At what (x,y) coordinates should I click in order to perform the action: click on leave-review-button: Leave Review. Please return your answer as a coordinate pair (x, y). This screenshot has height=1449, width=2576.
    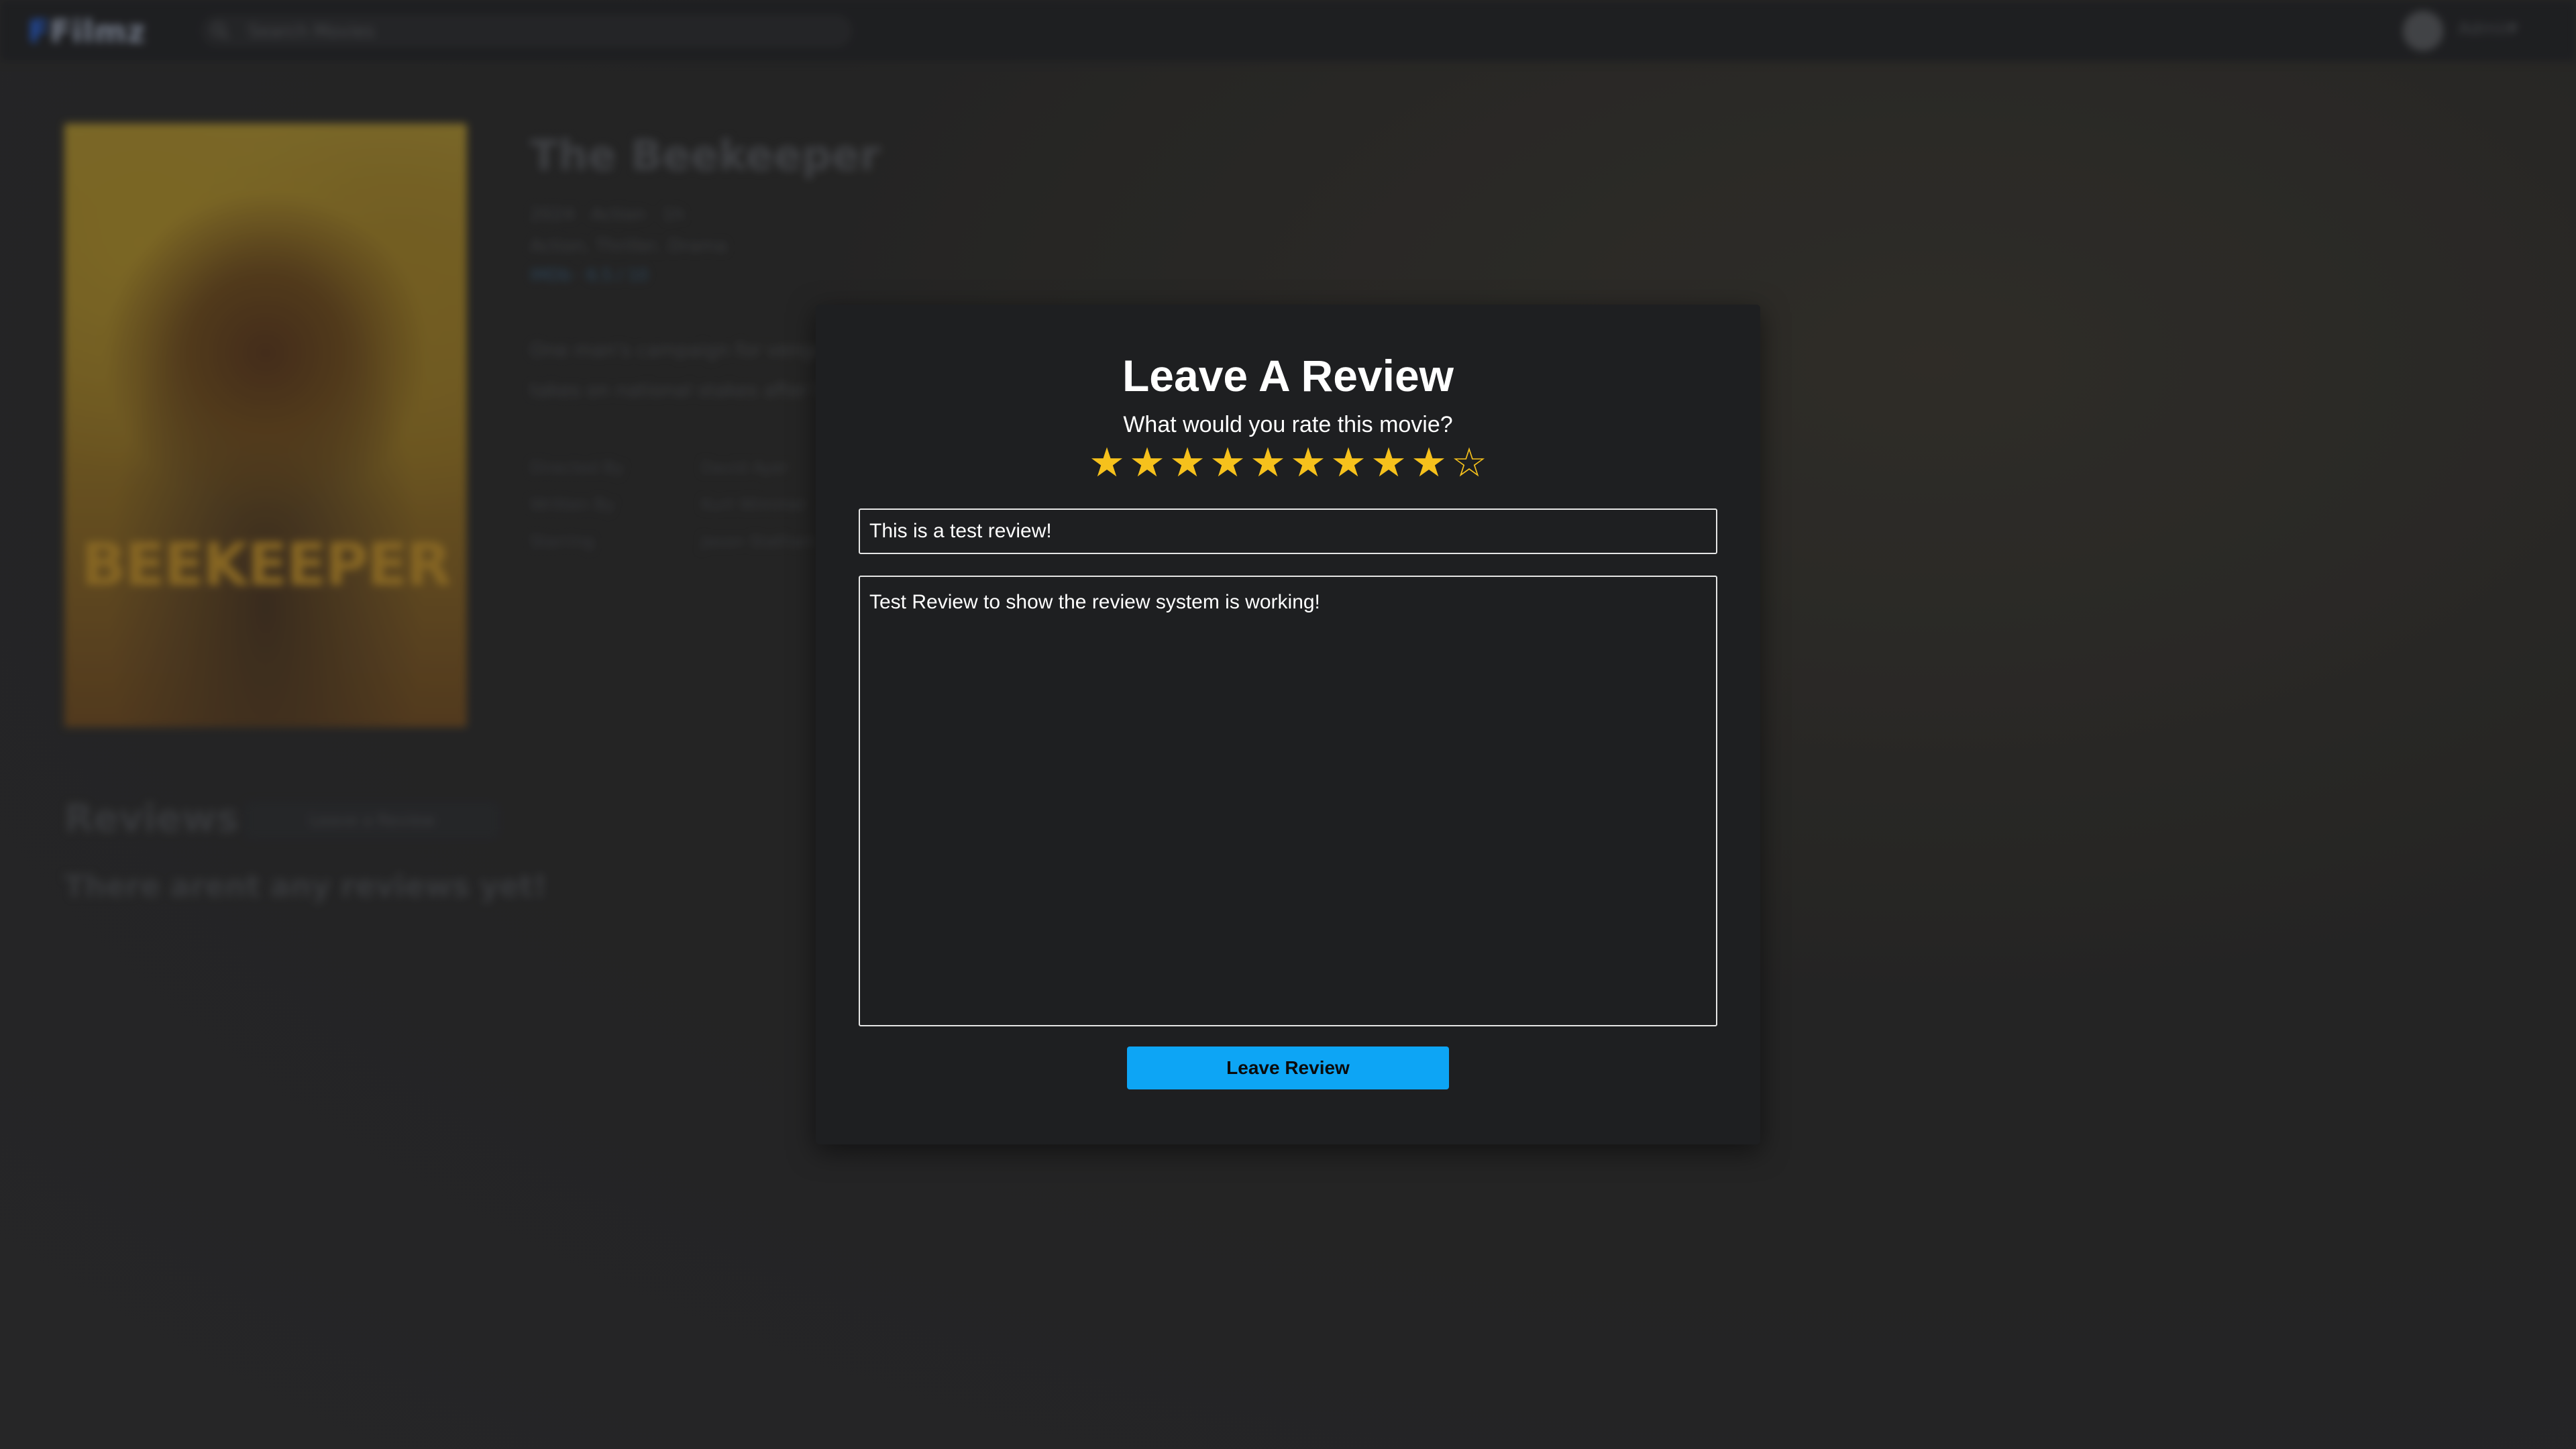
    Looking at the image, I should click on (1288, 1067).